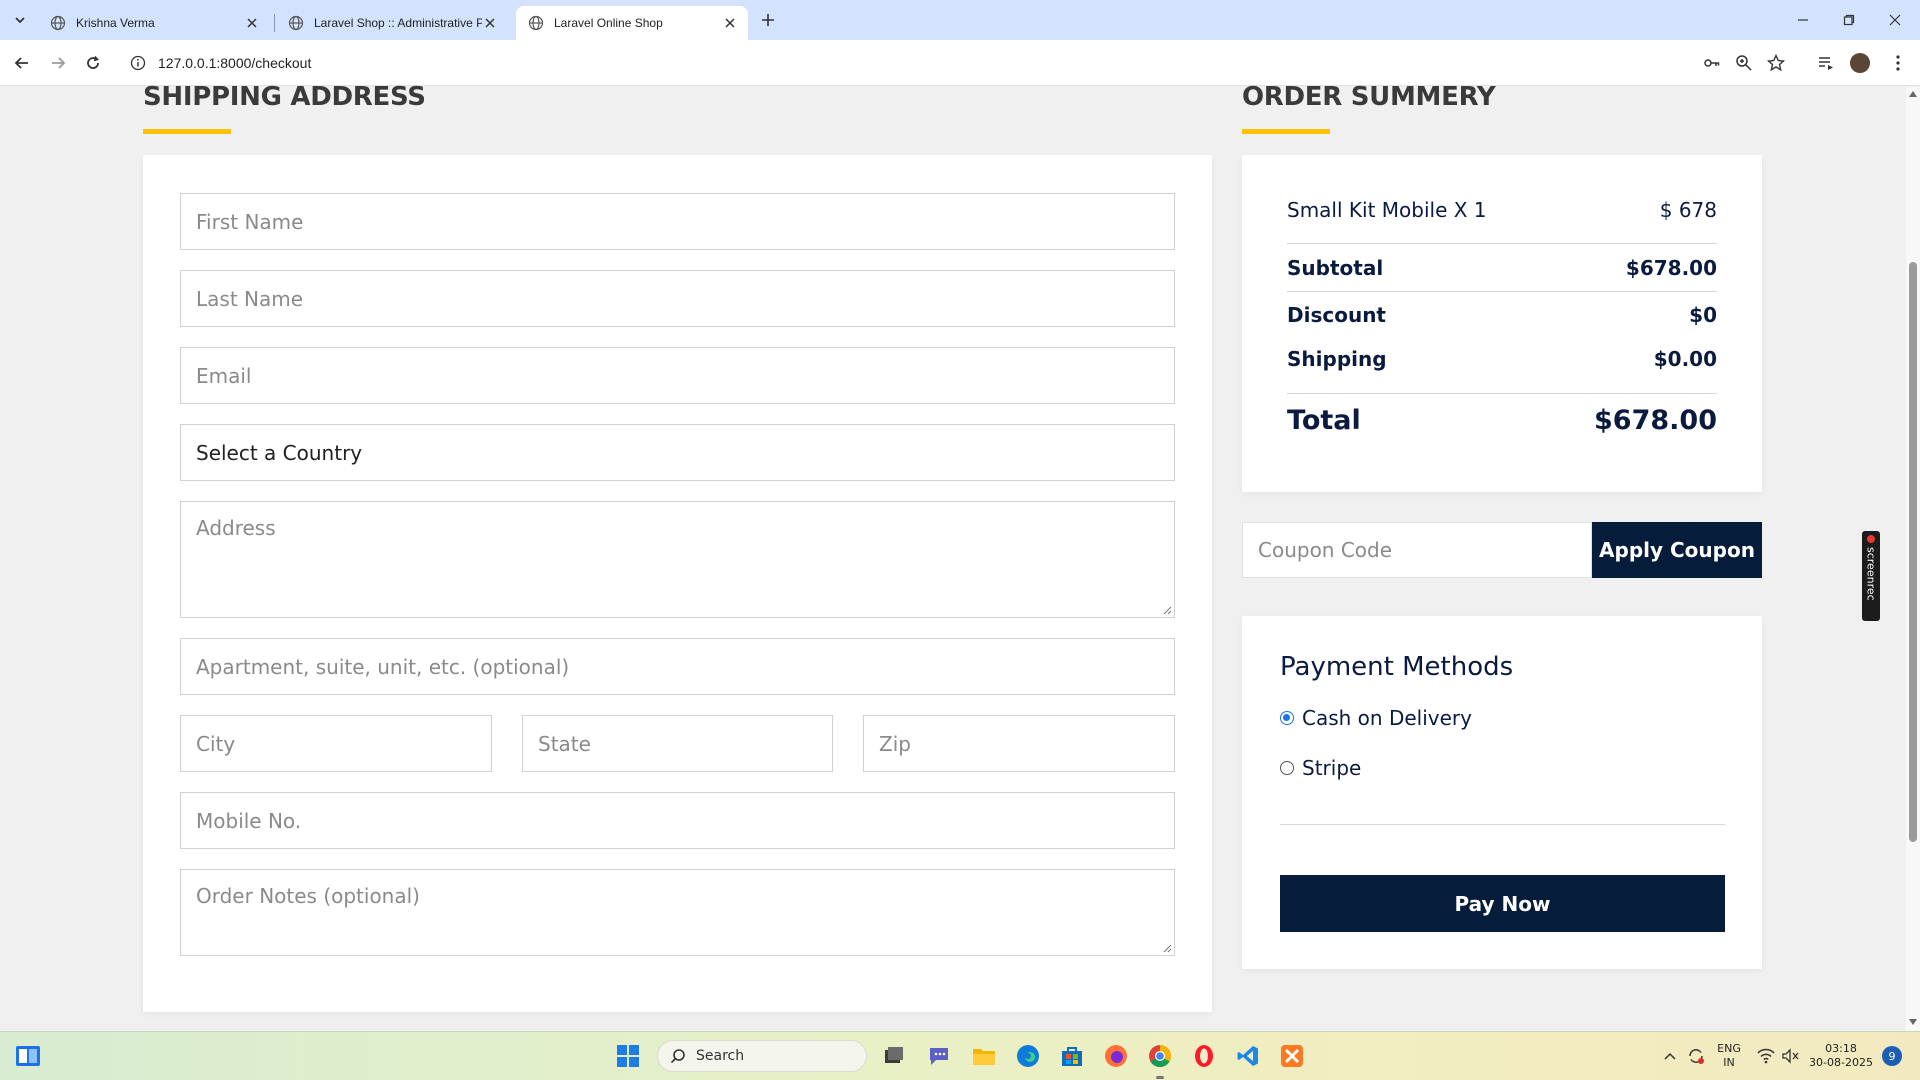 This screenshot has height=1080, width=1920. What do you see at coordinates (1028, 1056) in the screenshot?
I see `edge-browser-icon` at bounding box center [1028, 1056].